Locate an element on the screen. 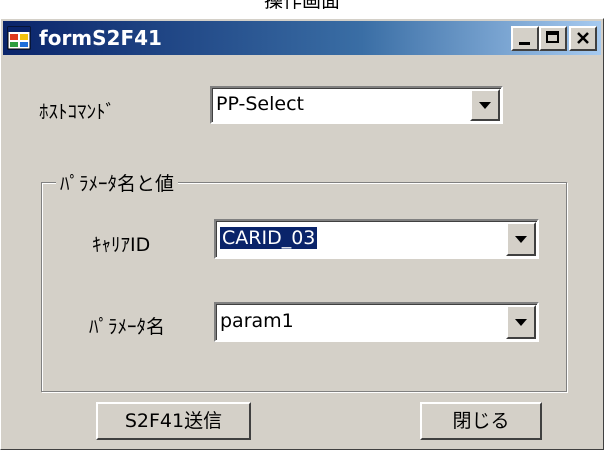  host-command-dropdown-button is located at coordinates (485, 105).